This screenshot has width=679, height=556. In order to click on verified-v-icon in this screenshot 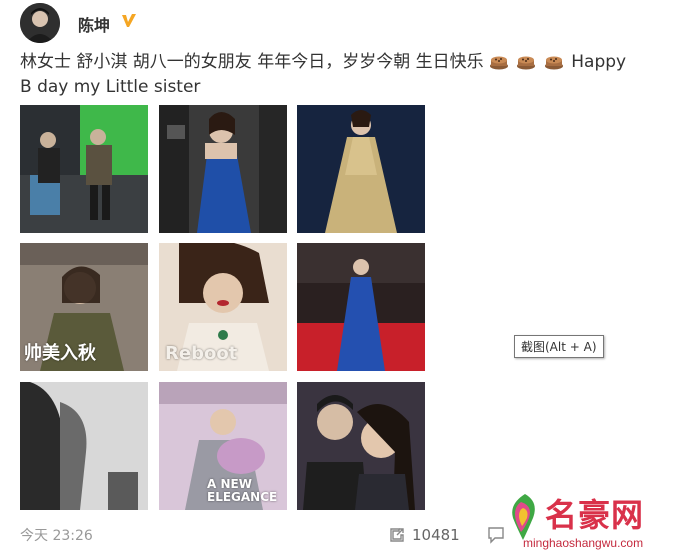, I will do `click(129, 20)`.